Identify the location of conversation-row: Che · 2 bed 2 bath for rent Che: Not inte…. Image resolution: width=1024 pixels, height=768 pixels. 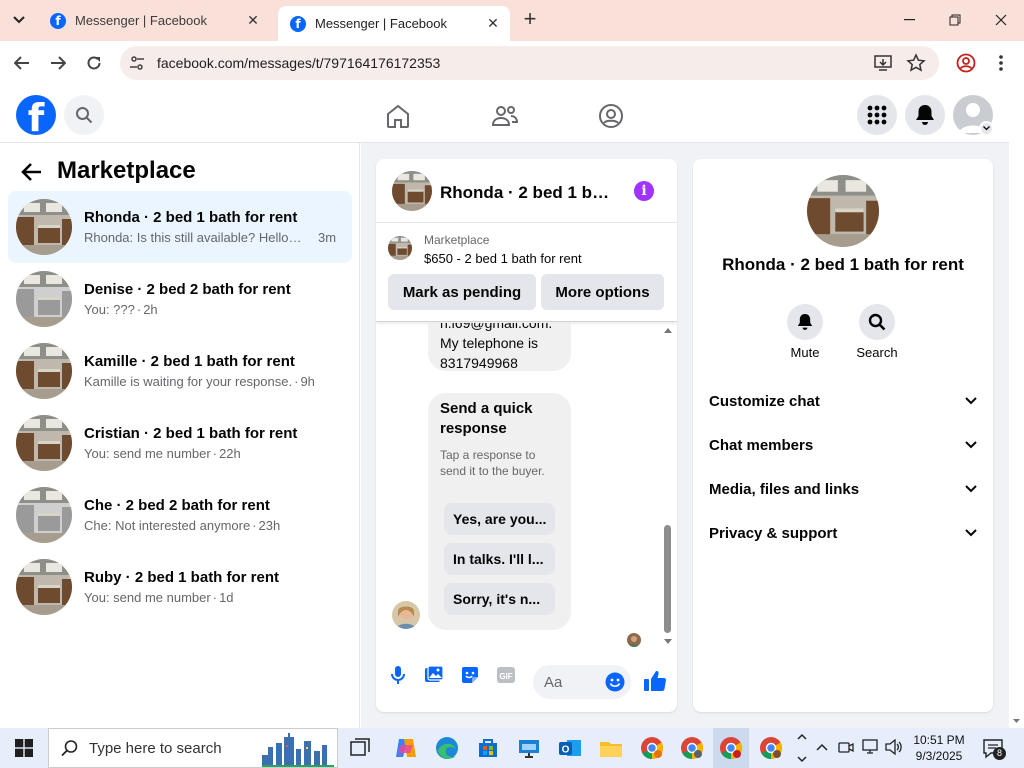
(180, 515).